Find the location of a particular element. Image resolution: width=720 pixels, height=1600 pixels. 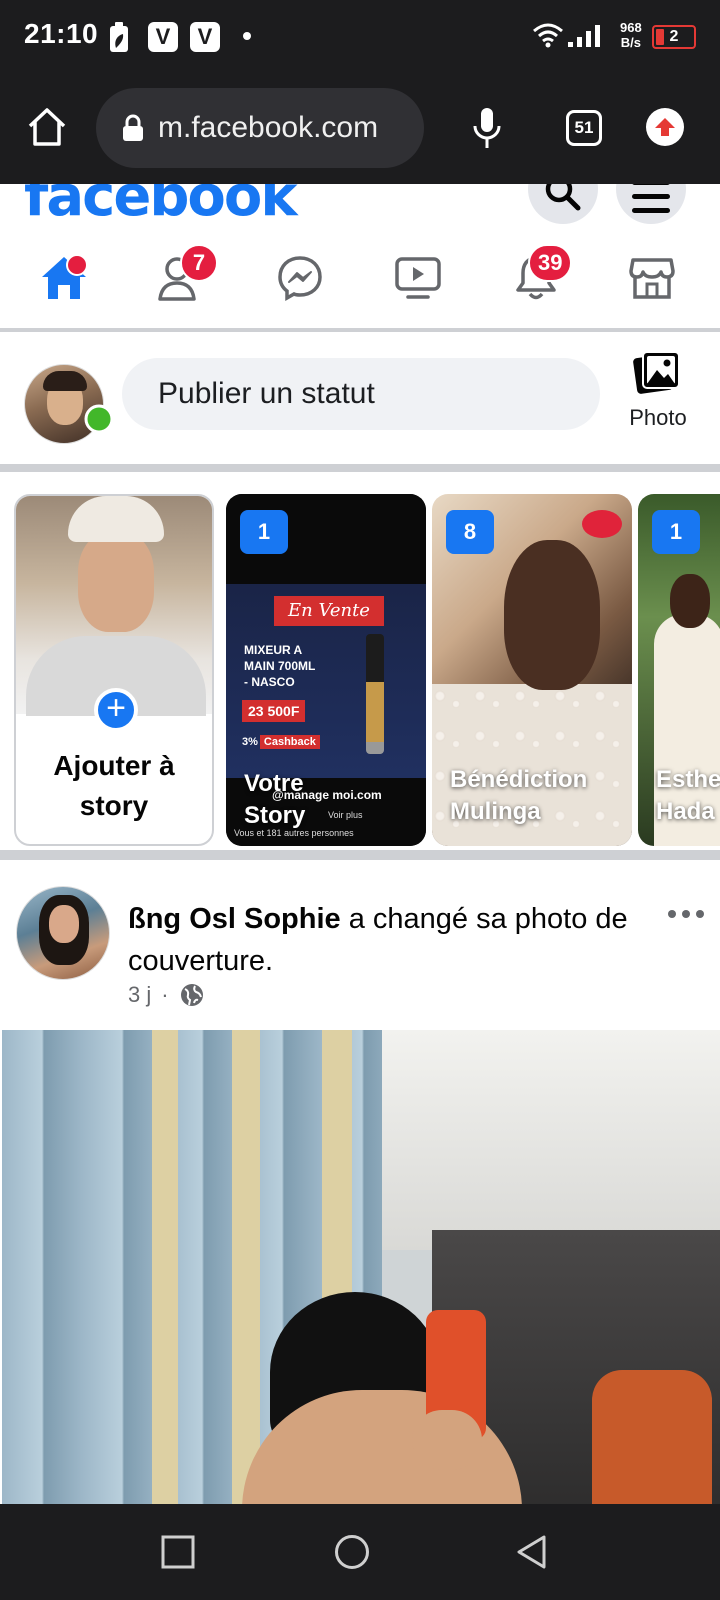

recent-apps-icon is located at coordinates (178, 1552).